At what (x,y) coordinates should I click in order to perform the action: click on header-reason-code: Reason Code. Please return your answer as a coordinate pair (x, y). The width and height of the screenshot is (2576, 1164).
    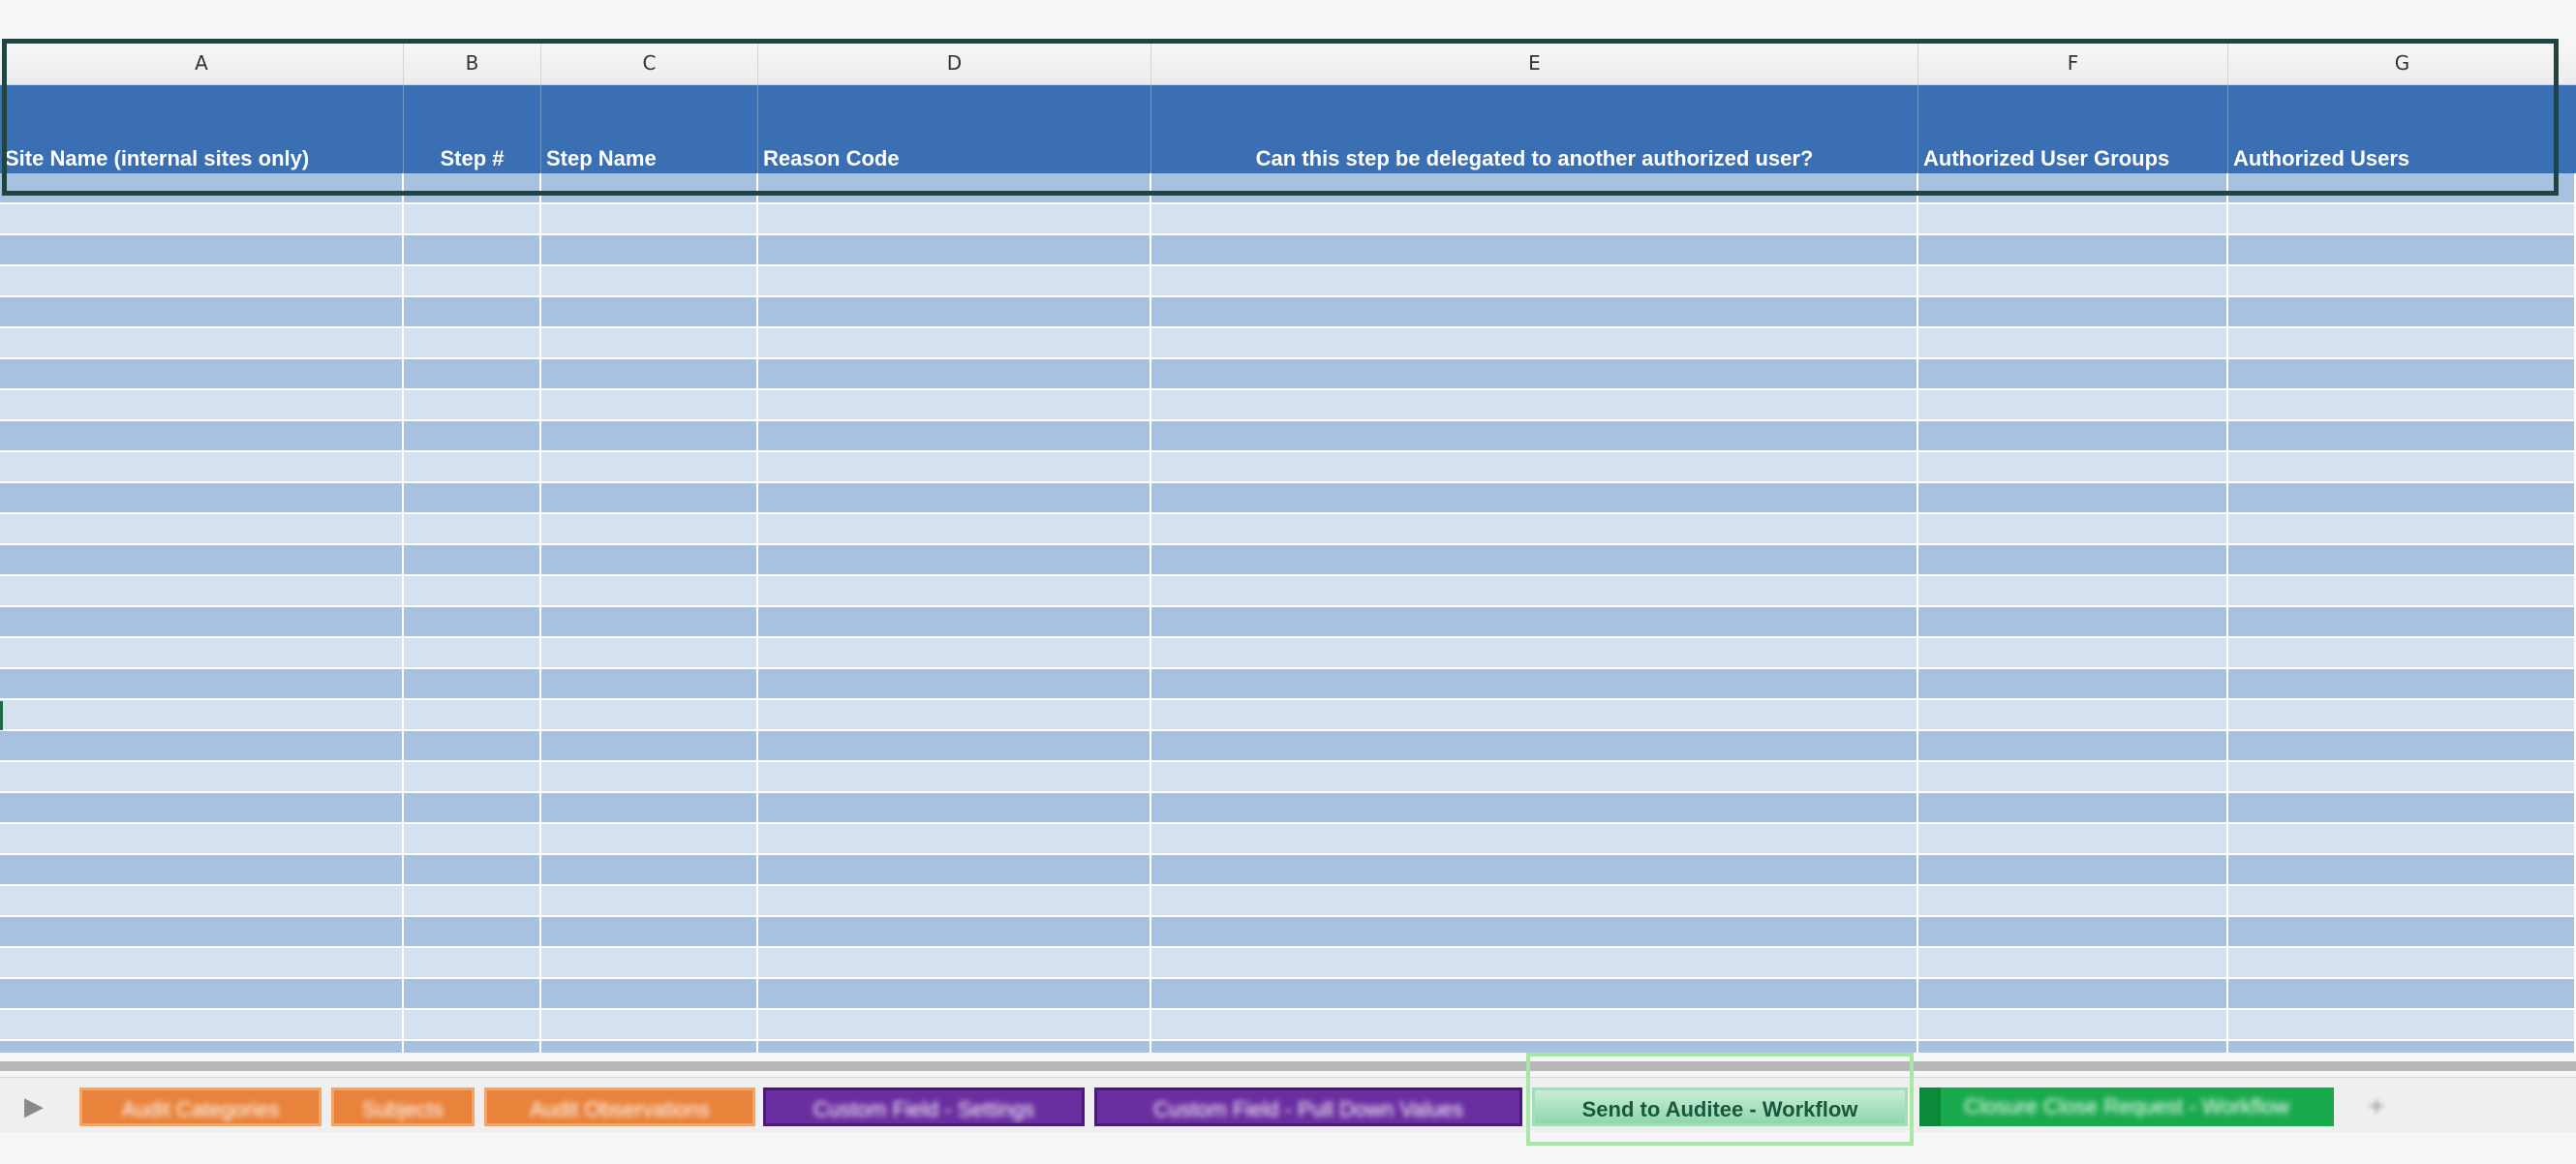
    Looking at the image, I should click on (954, 129).